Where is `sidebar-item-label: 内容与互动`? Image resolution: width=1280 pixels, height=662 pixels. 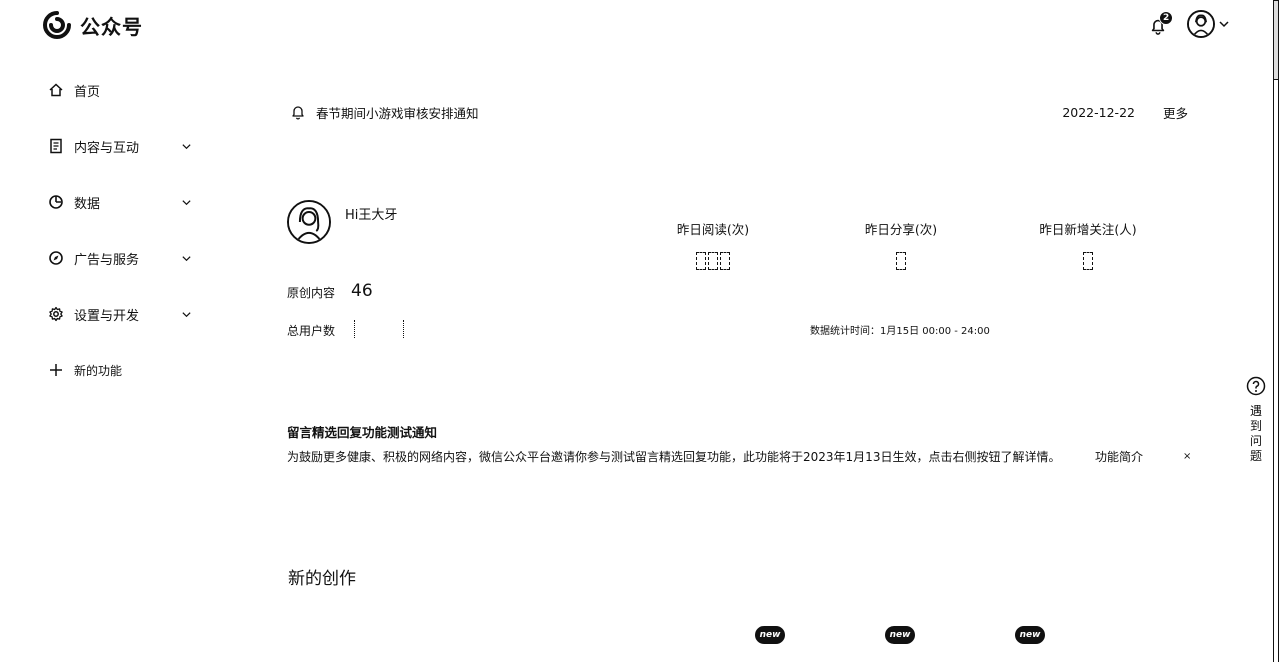
sidebar-item-label: 内容与互动 is located at coordinates (107, 148).